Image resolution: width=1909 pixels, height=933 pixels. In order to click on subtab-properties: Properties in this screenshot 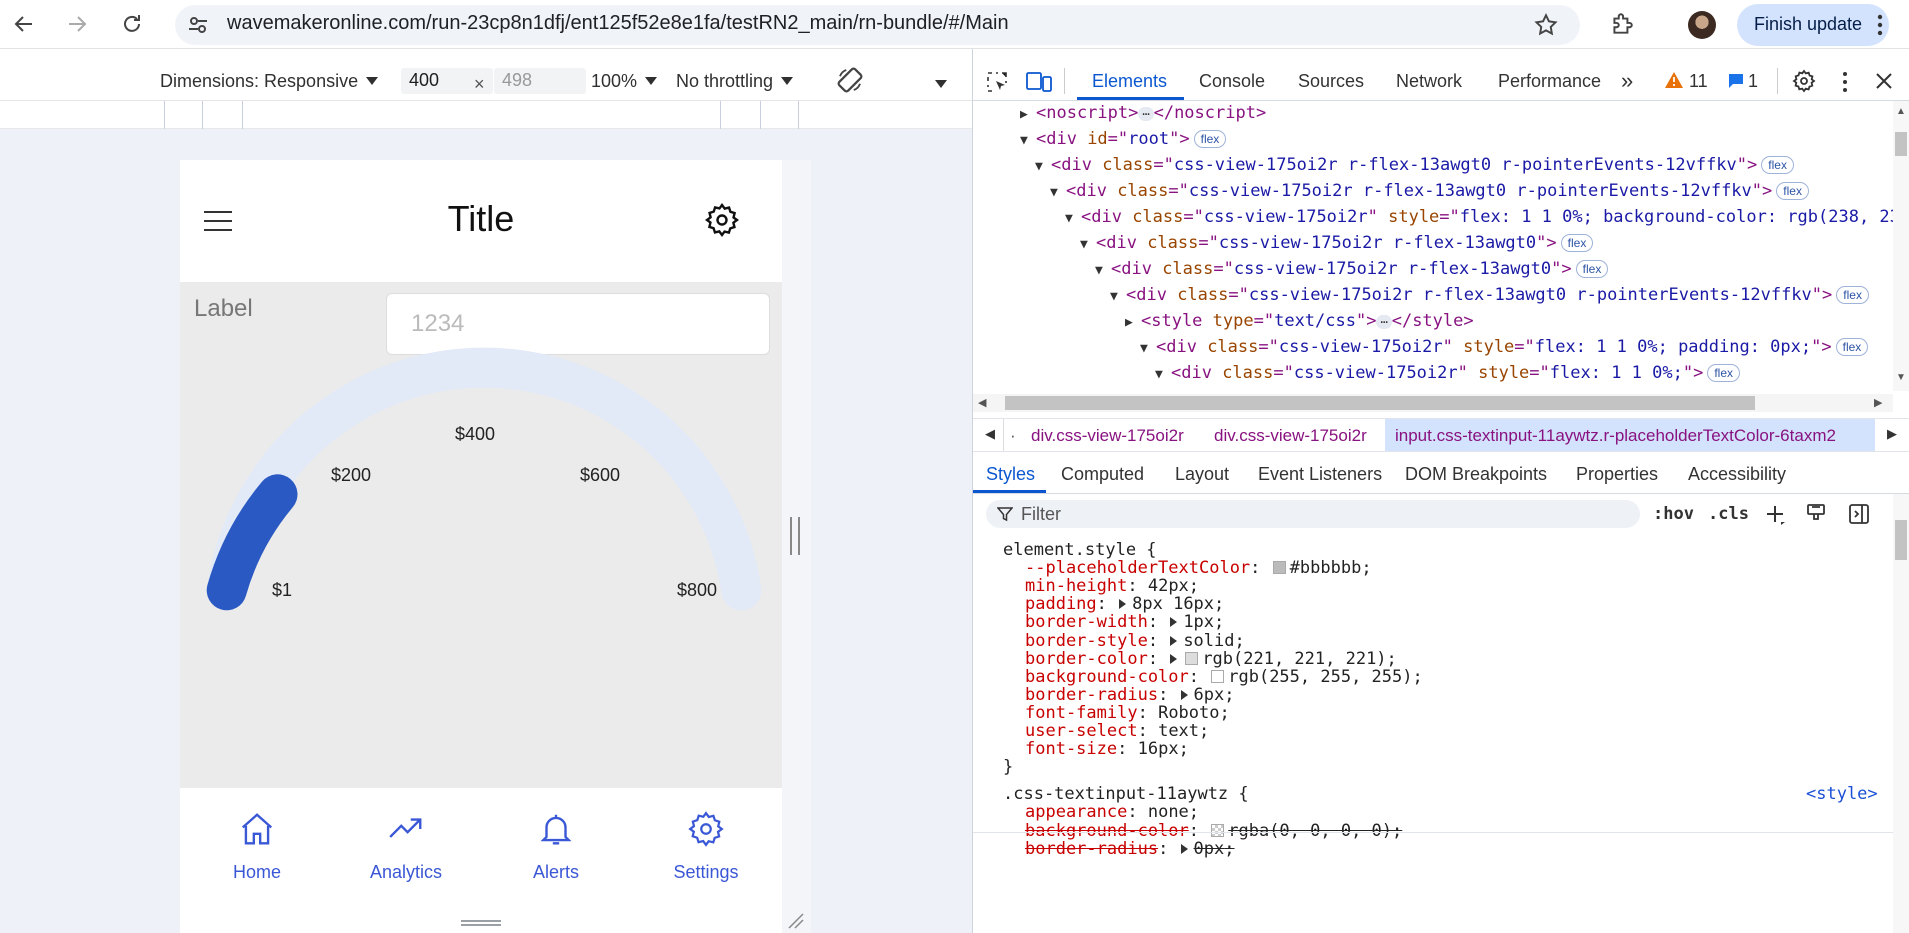, I will do `click(1617, 474)`.